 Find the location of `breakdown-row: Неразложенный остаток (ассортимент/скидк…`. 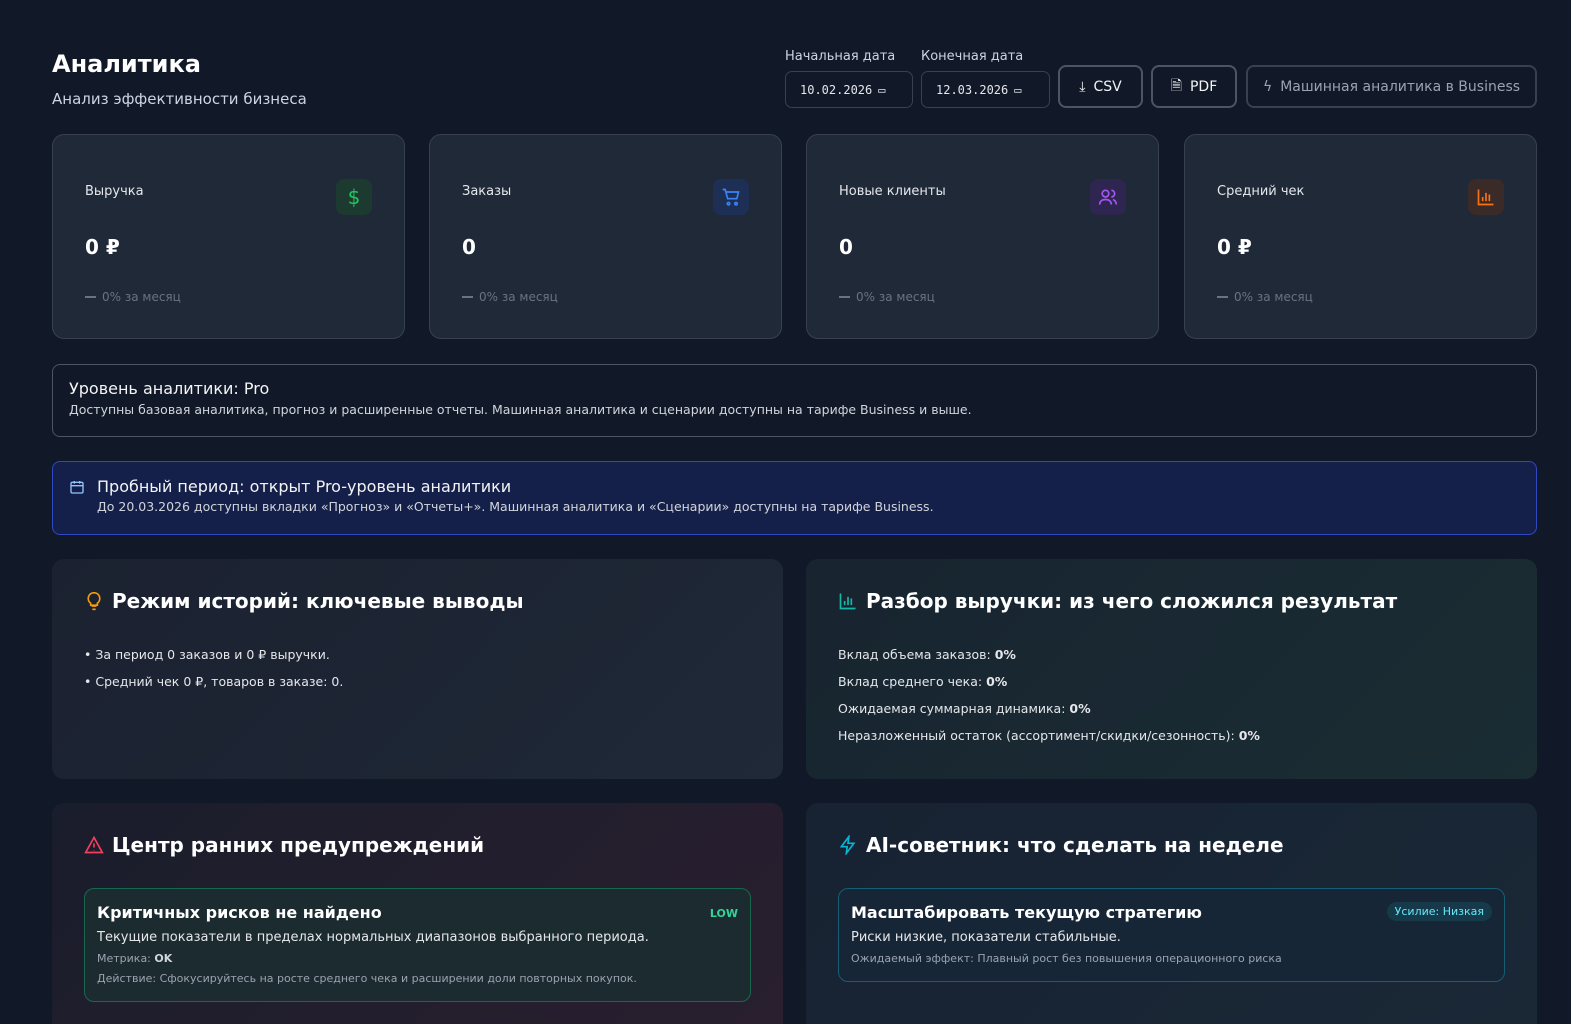

breakdown-row: Неразложенный остаток (ассортимент/скидк… is located at coordinates (1171, 735).